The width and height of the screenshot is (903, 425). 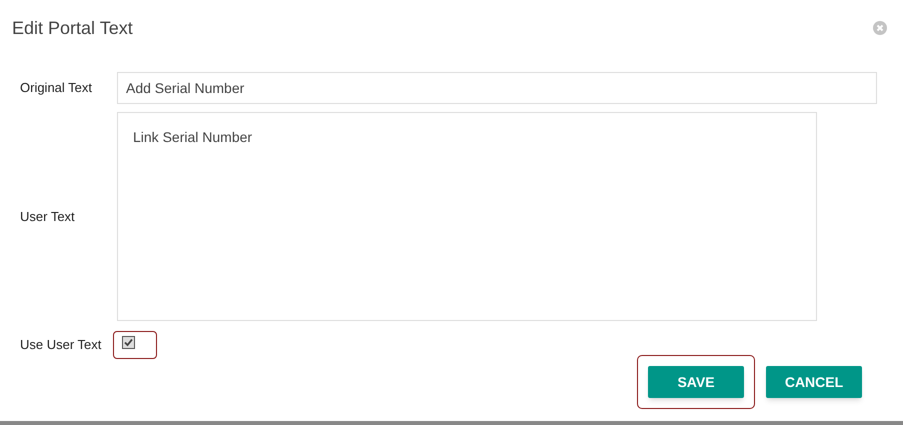 What do you see at coordinates (128, 342) in the screenshot?
I see `checkbox` at bounding box center [128, 342].